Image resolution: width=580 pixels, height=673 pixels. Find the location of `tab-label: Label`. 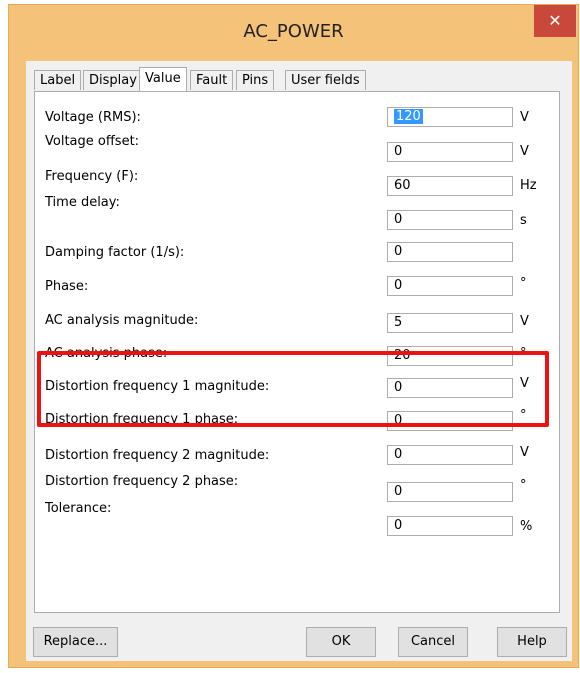

tab-label: Label is located at coordinates (58, 80).